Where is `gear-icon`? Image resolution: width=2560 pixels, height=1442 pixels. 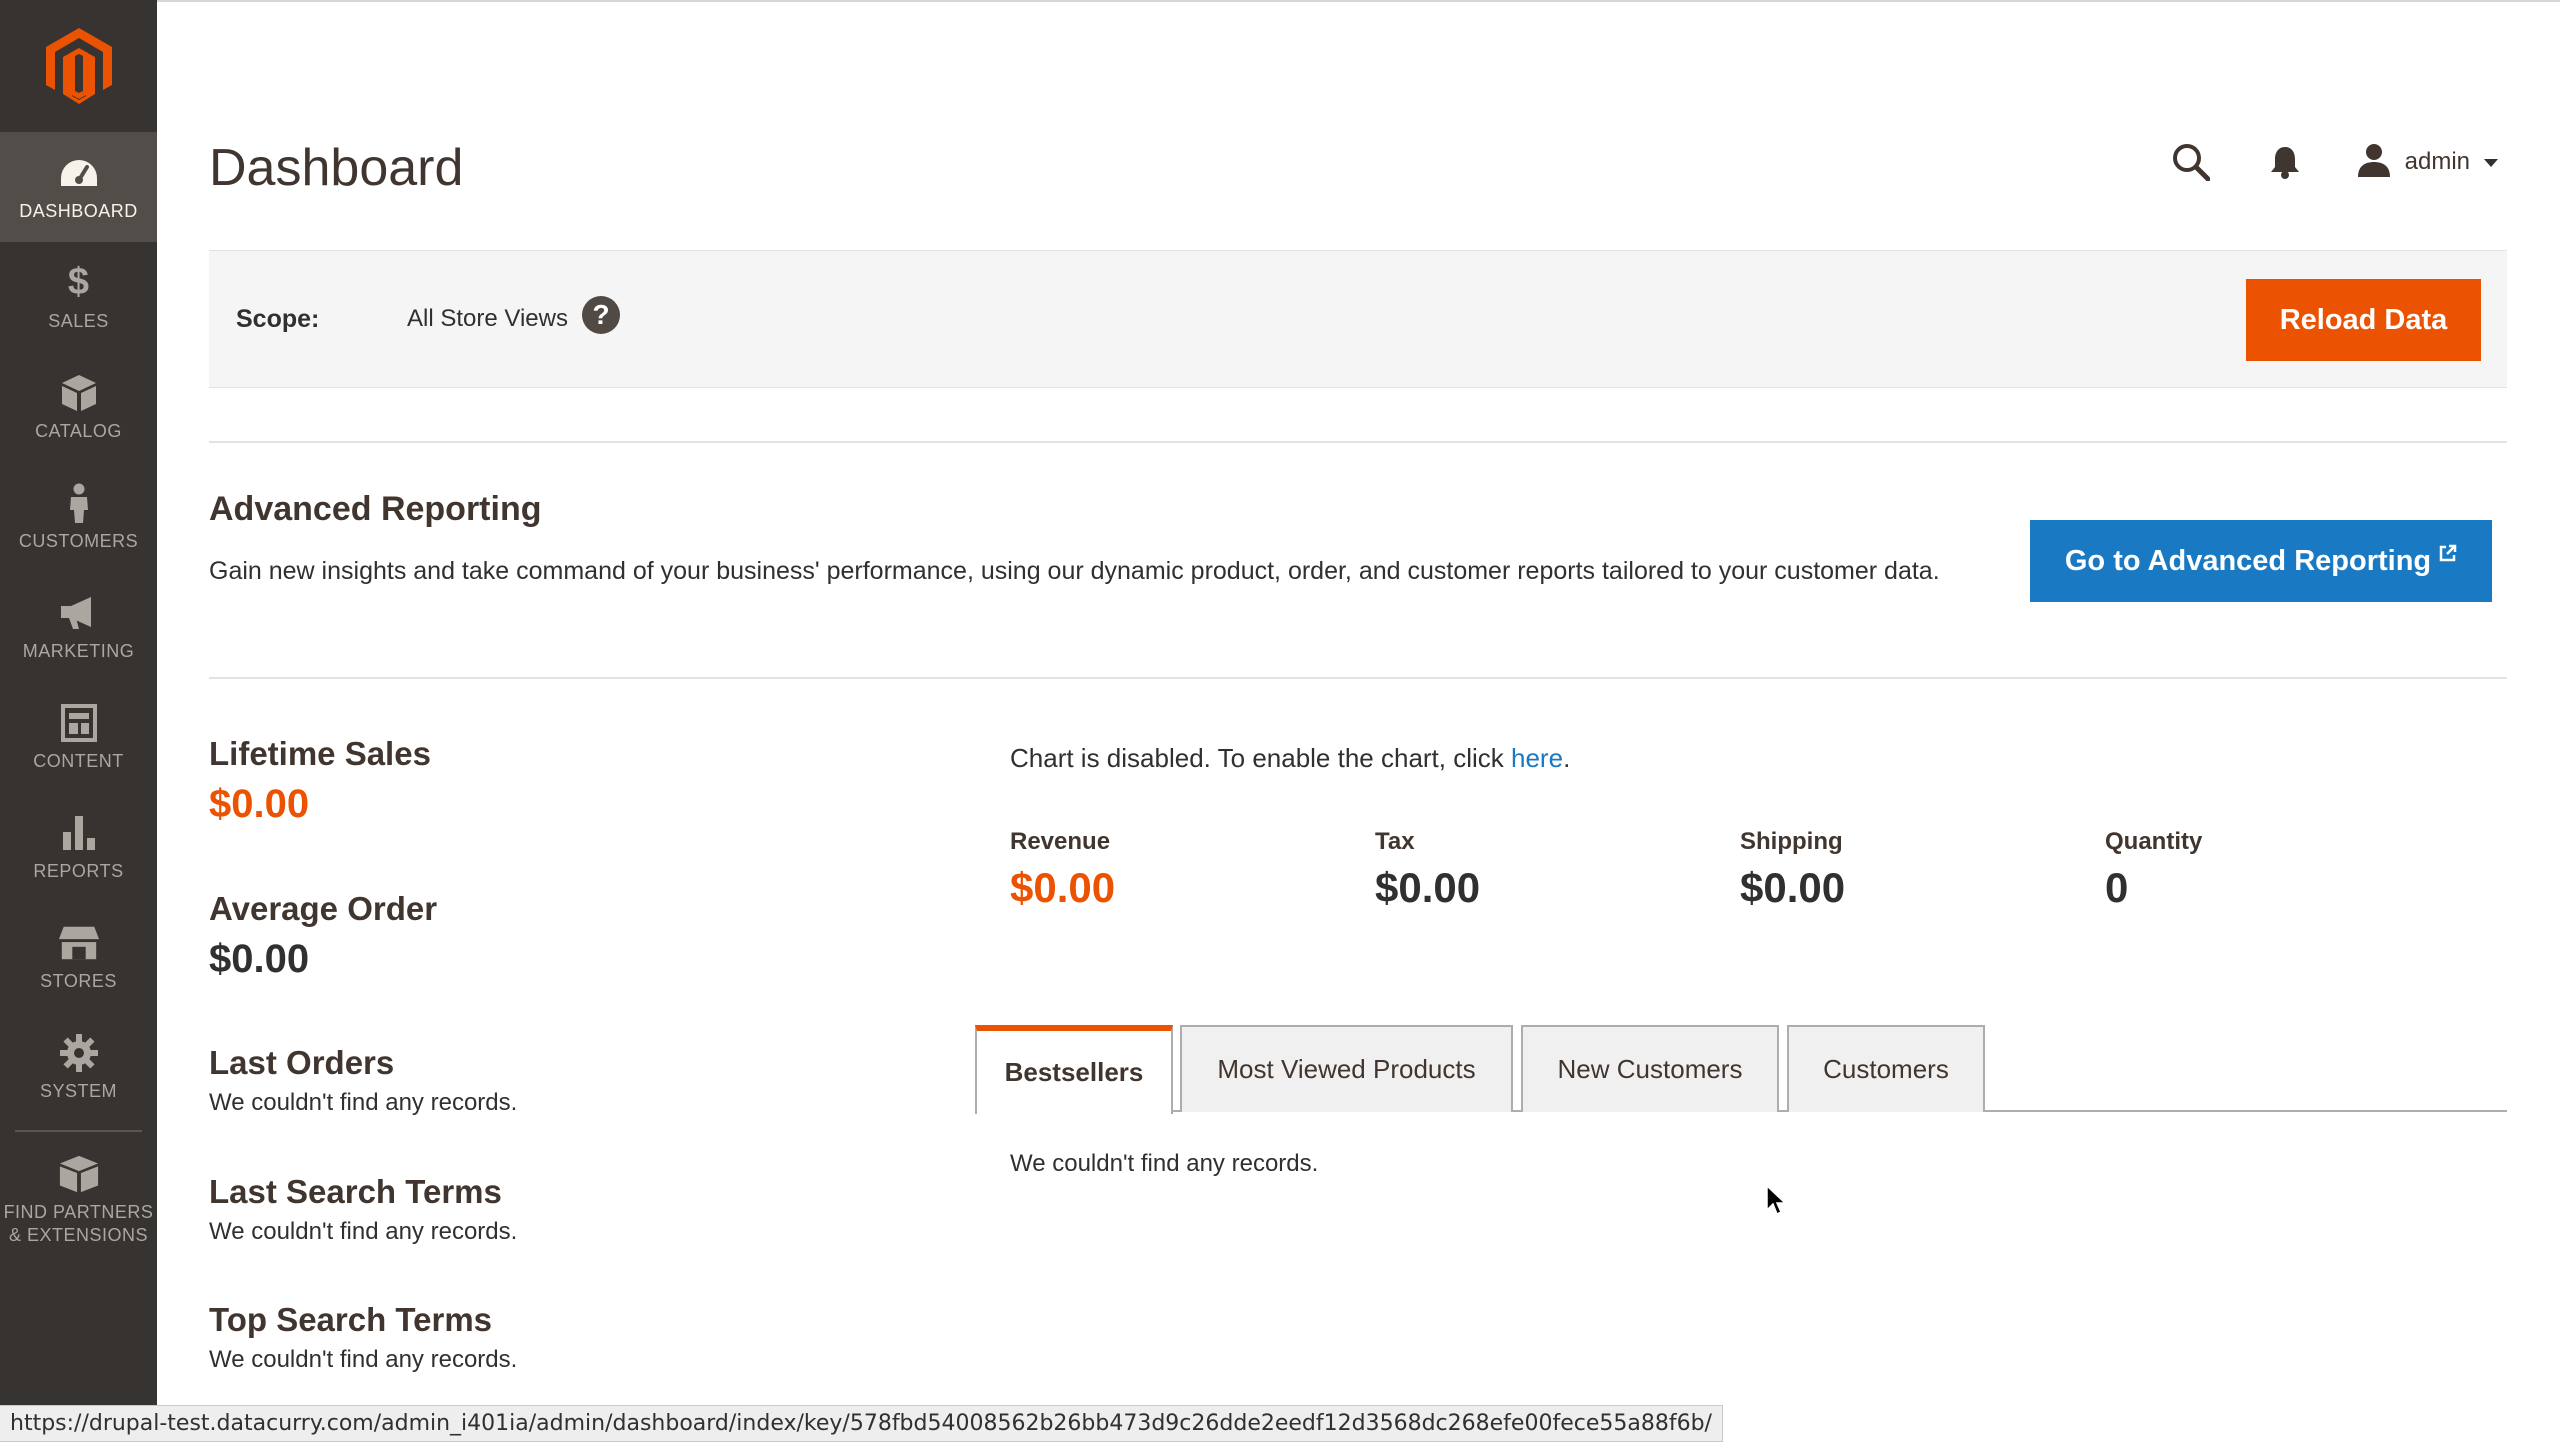
gear-icon is located at coordinates (79, 1053).